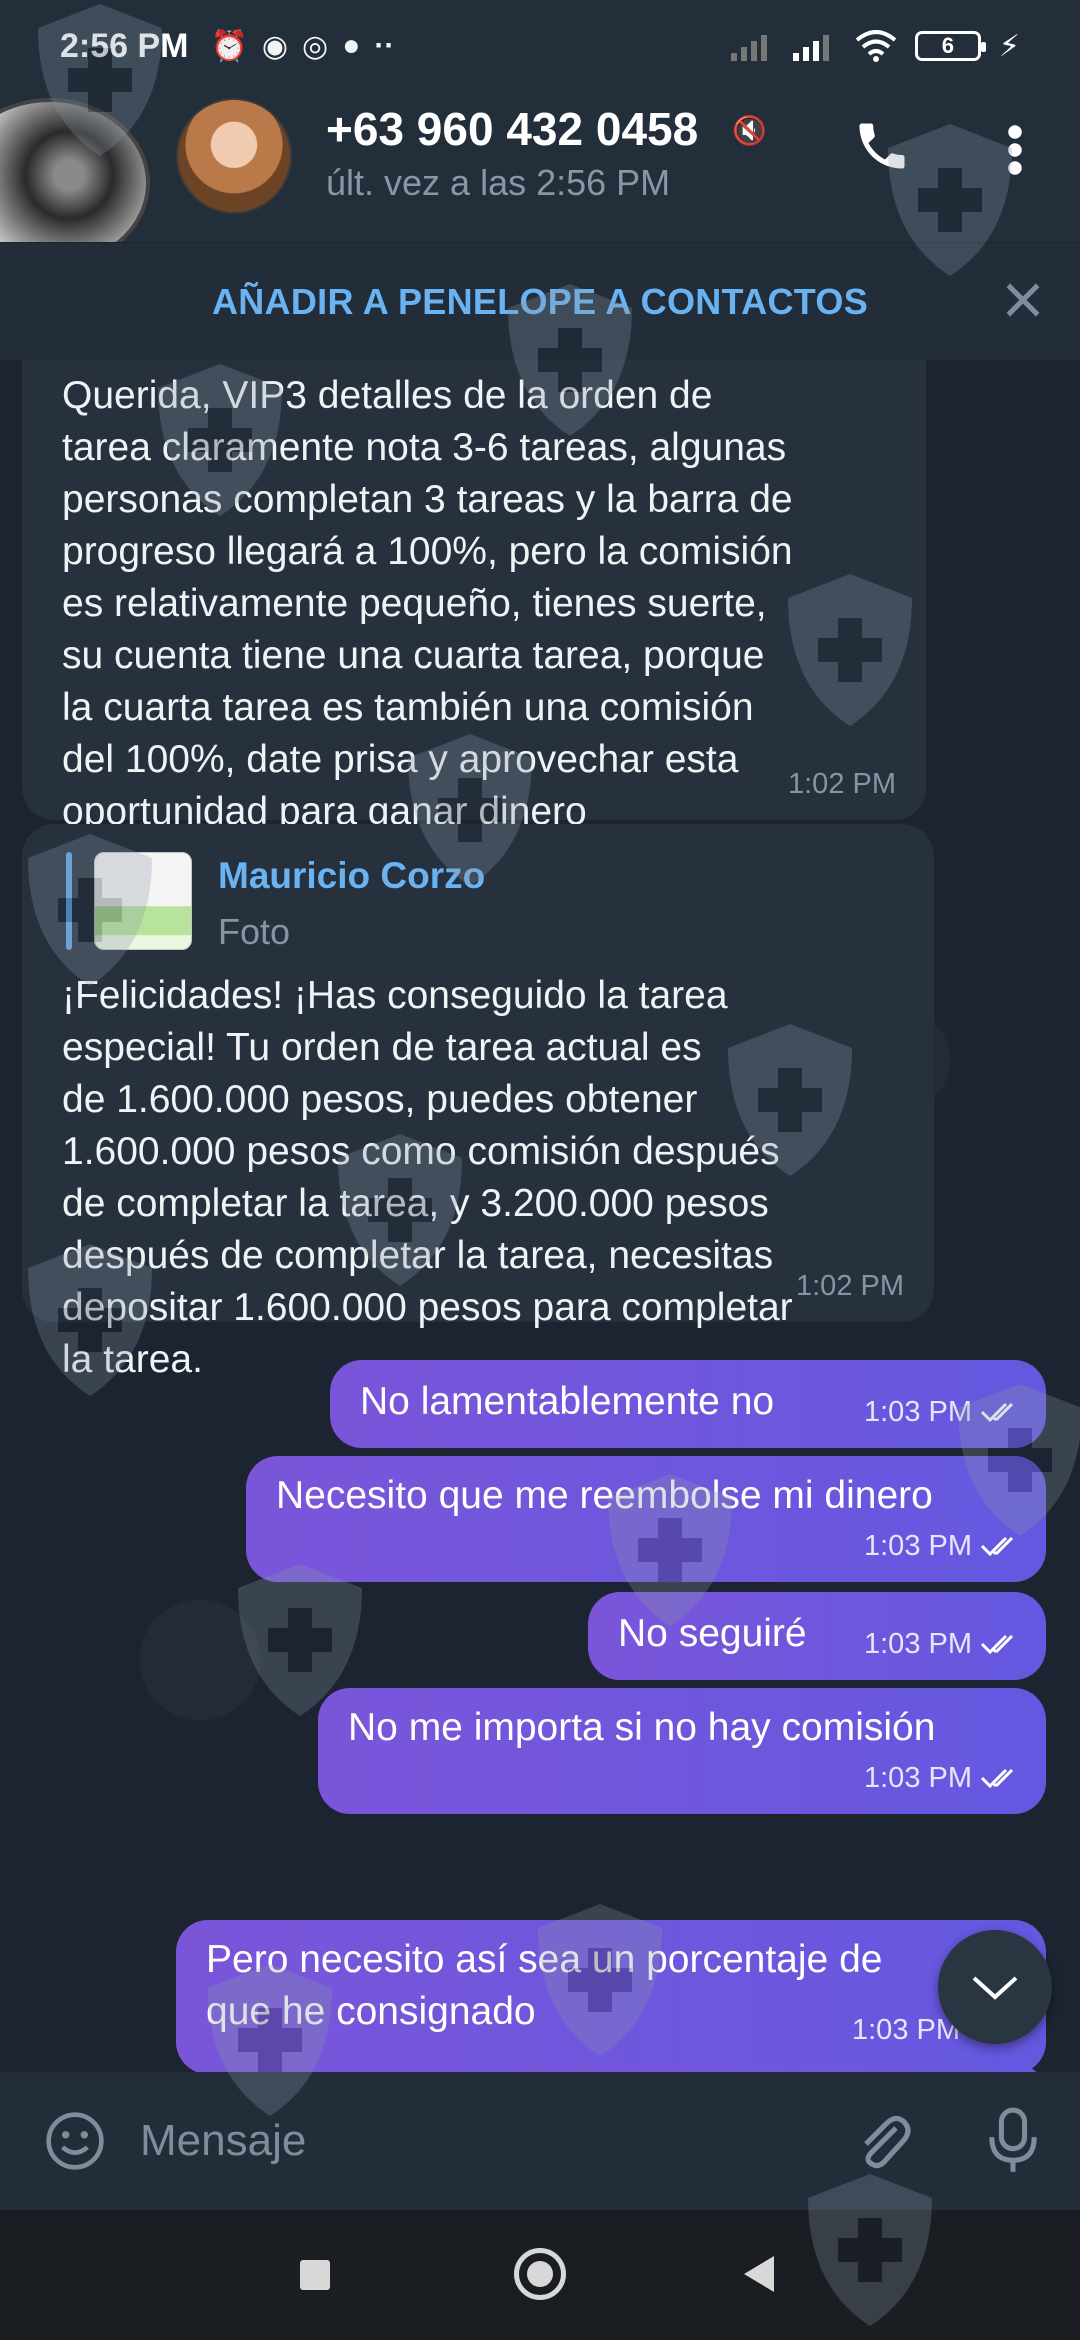 The height and width of the screenshot is (2340, 1080). Describe the element at coordinates (229, 46) in the screenshot. I see `alarm-off-icon: ⏰` at that location.